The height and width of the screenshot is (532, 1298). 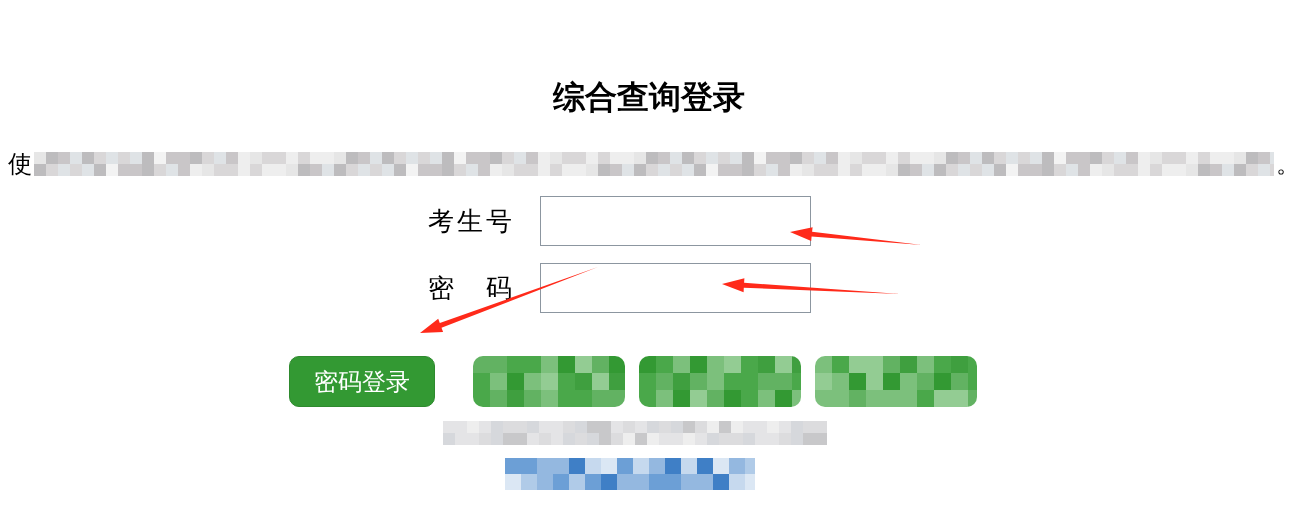 I want to click on field-label: 密 码, so click(x=471, y=288).